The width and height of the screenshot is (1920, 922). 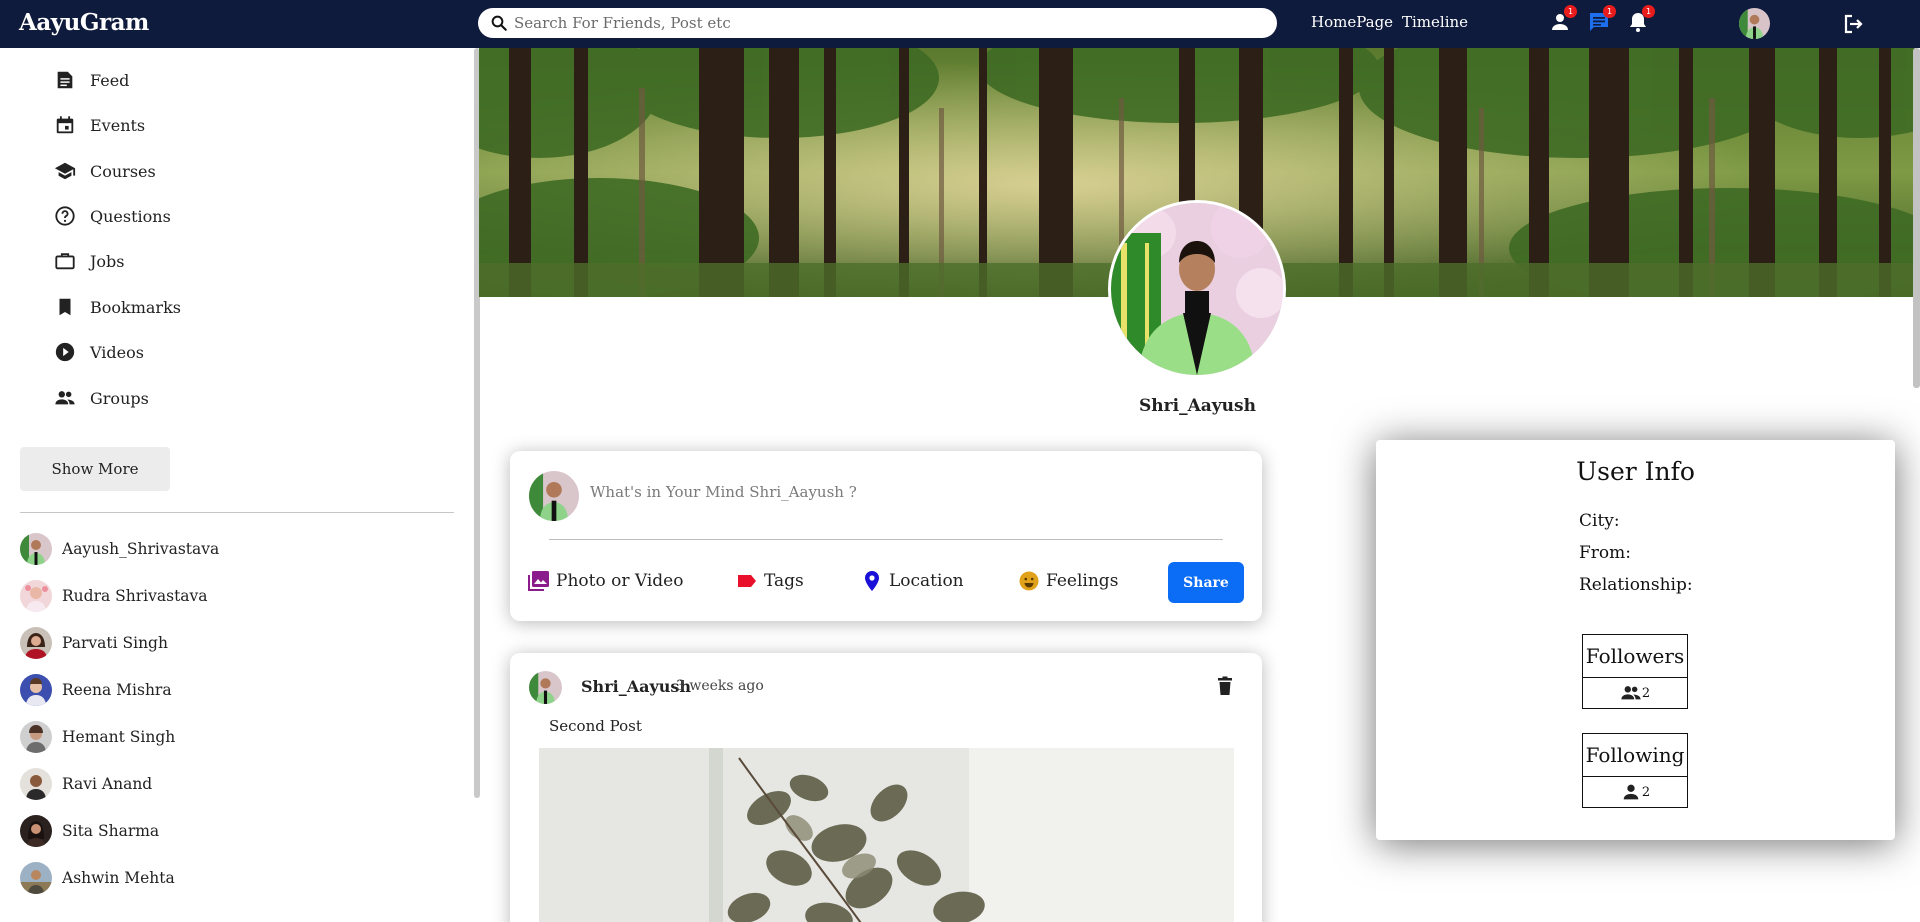 What do you see at coordinates (237, 512) in the screenshot?
I see `sidebar-divider` at bounding box center [237, 512].